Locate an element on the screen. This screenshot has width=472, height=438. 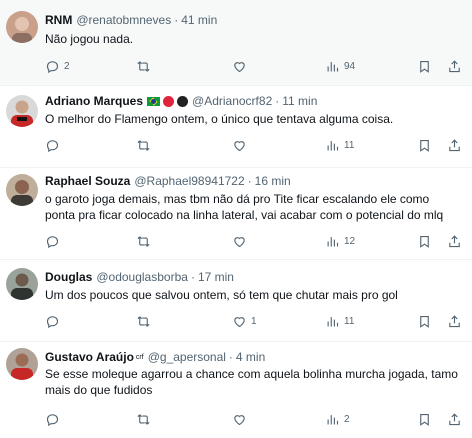
black-circle-icon is located at coordinates (183, 101).